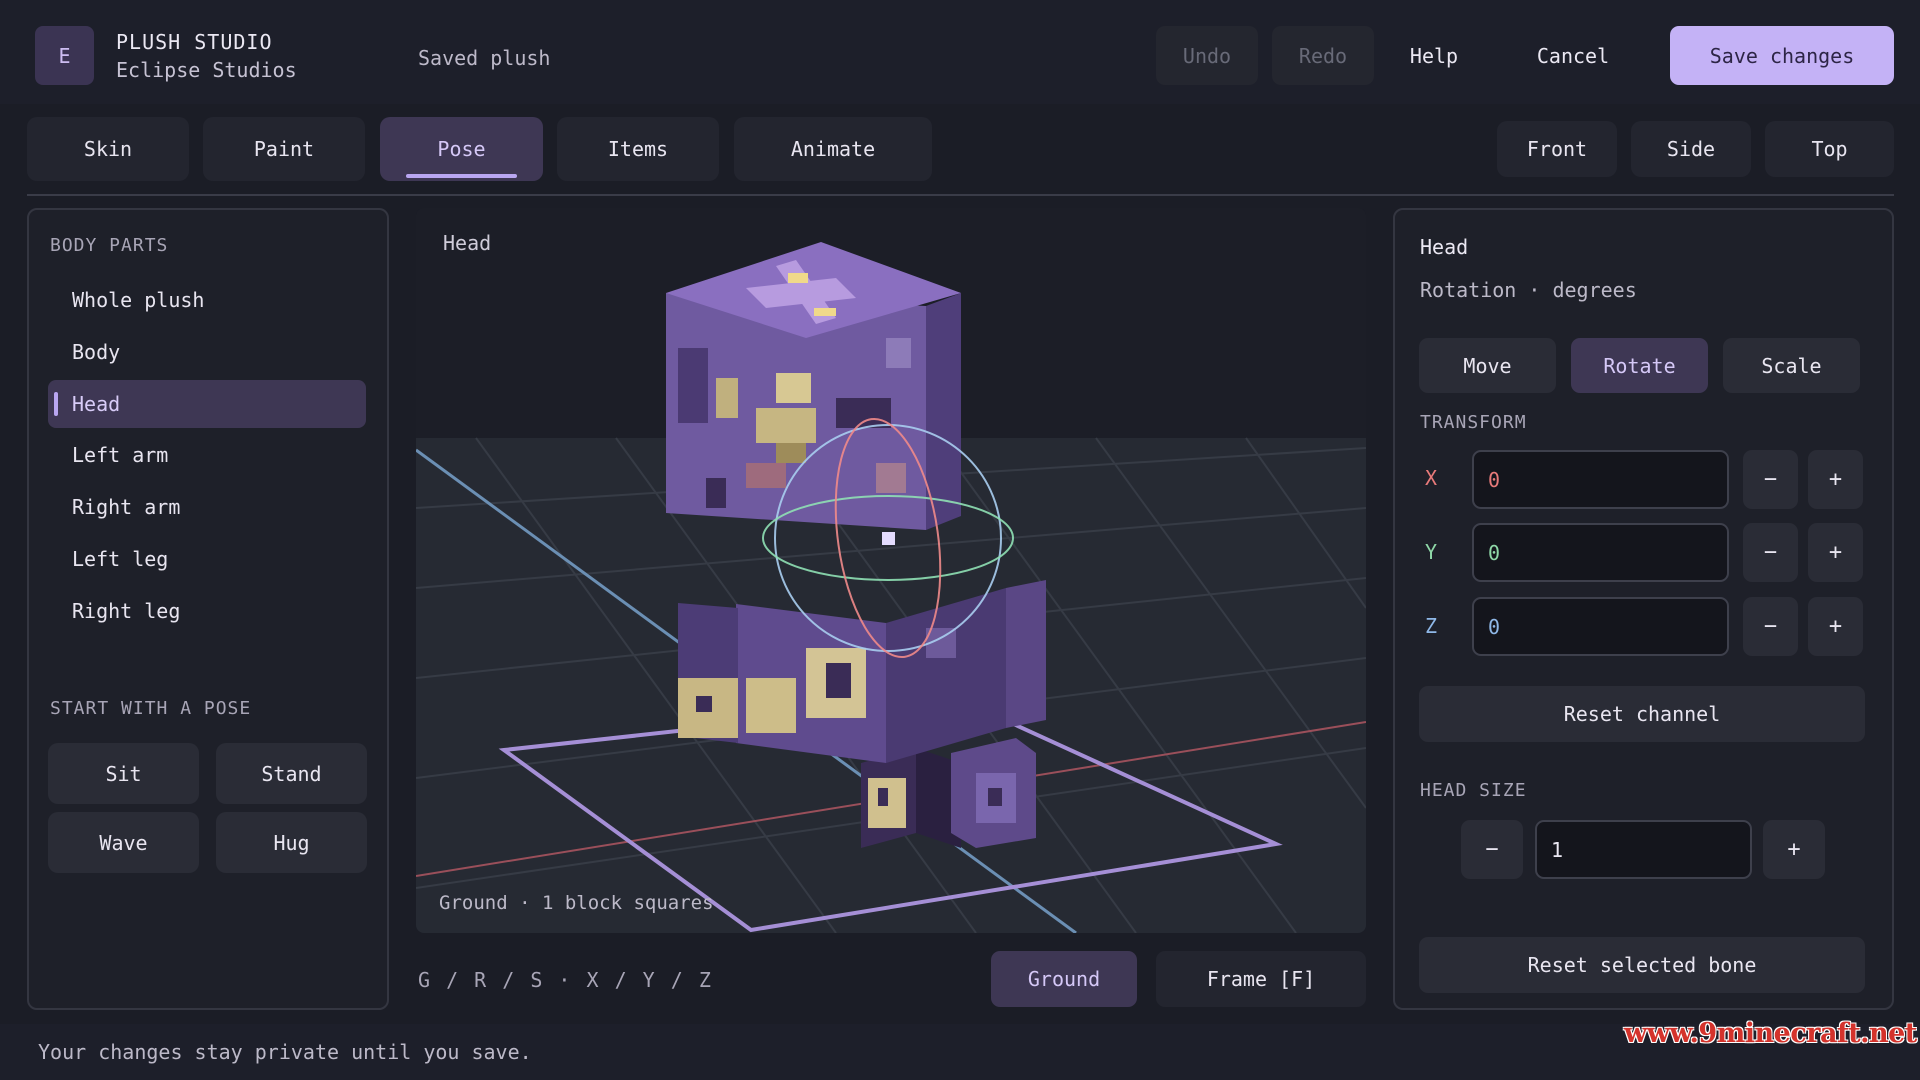 This screenshot has width=1920, height=1080. What do you see at coordinates (120, 559) in the screenshot?
I see `body-part-label: Left leg` at bounding box center [120, 559].